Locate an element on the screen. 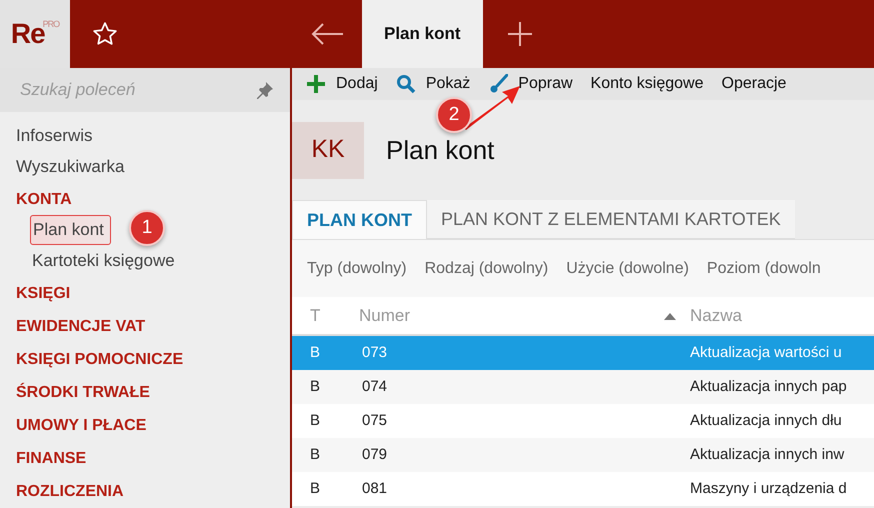 The height and width of the screenshot is (508, 874). table-row: B 079 Aktualizacja innych inw is located at coordinates (583, 455).